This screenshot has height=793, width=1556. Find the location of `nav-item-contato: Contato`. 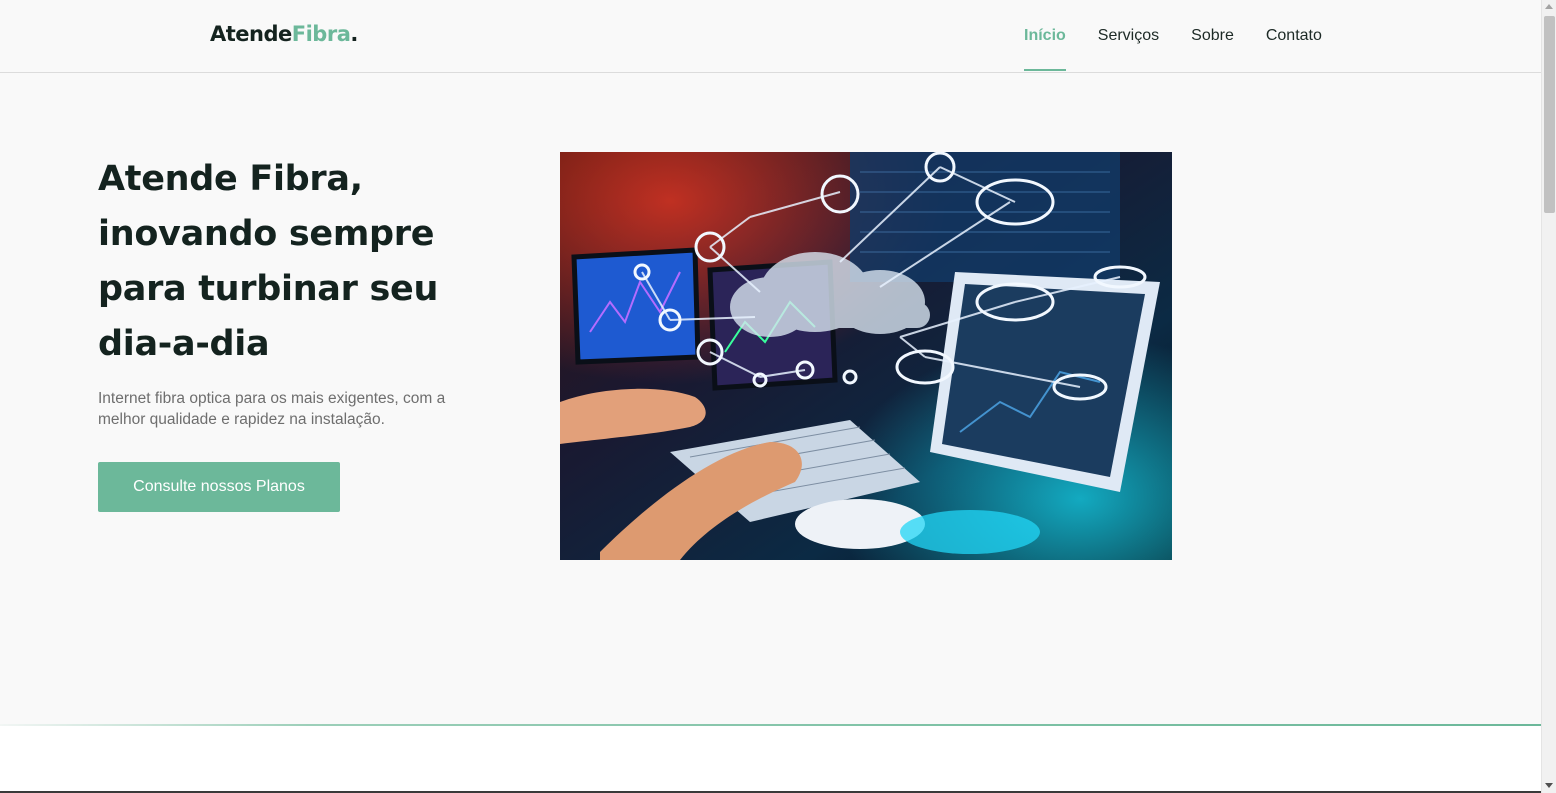

nav-item-contato: Contato is located at coordinates (1294, 36).